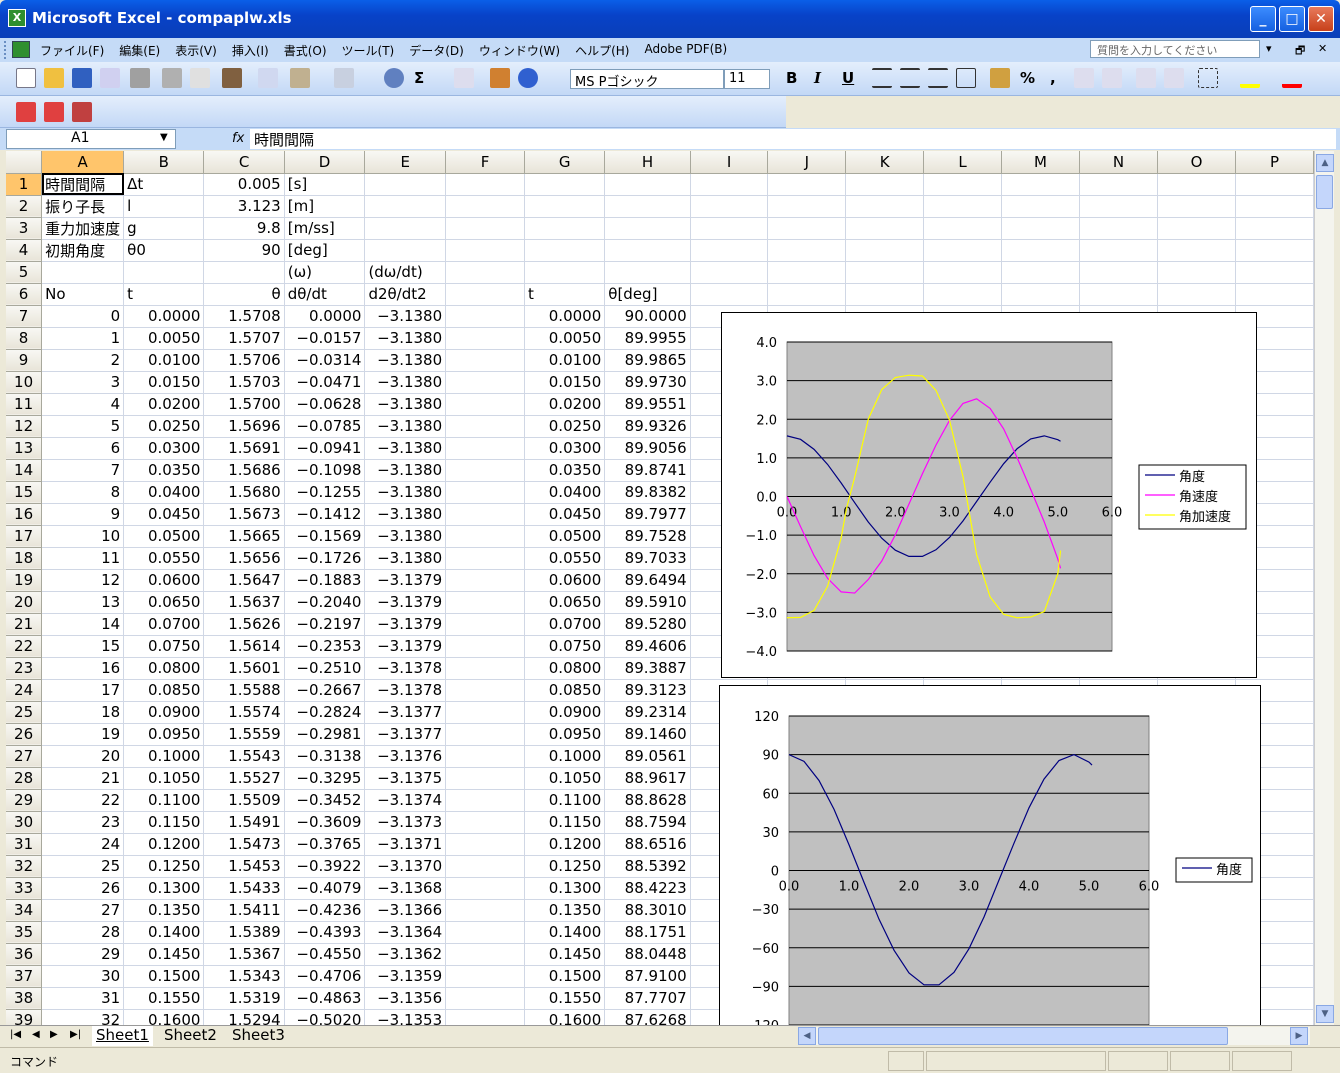 The image size is (1340, 1073). I want to click on cell: 0.0400, so click(164, 492).